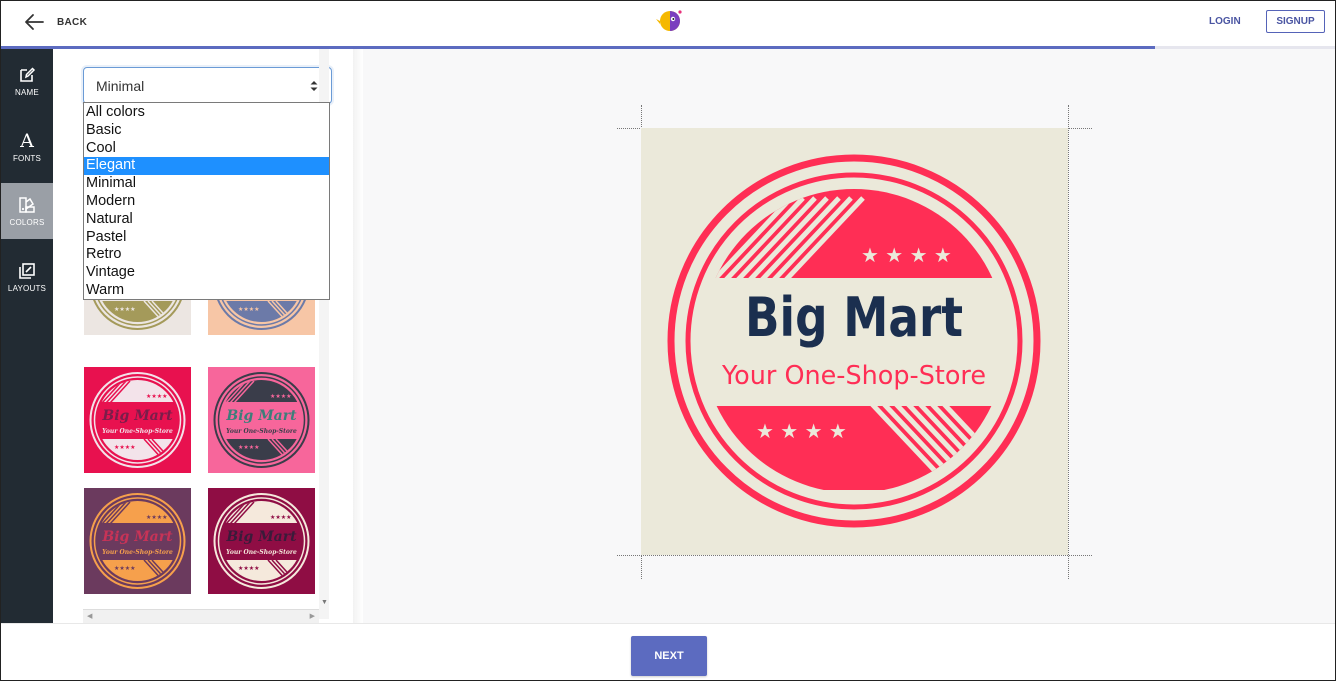 The width and height of the screenshot is (1336, 681). What do you see at coordinates (358, 336) in the screenshot?
I see `panel-divider` at bounding box center [358, 336].